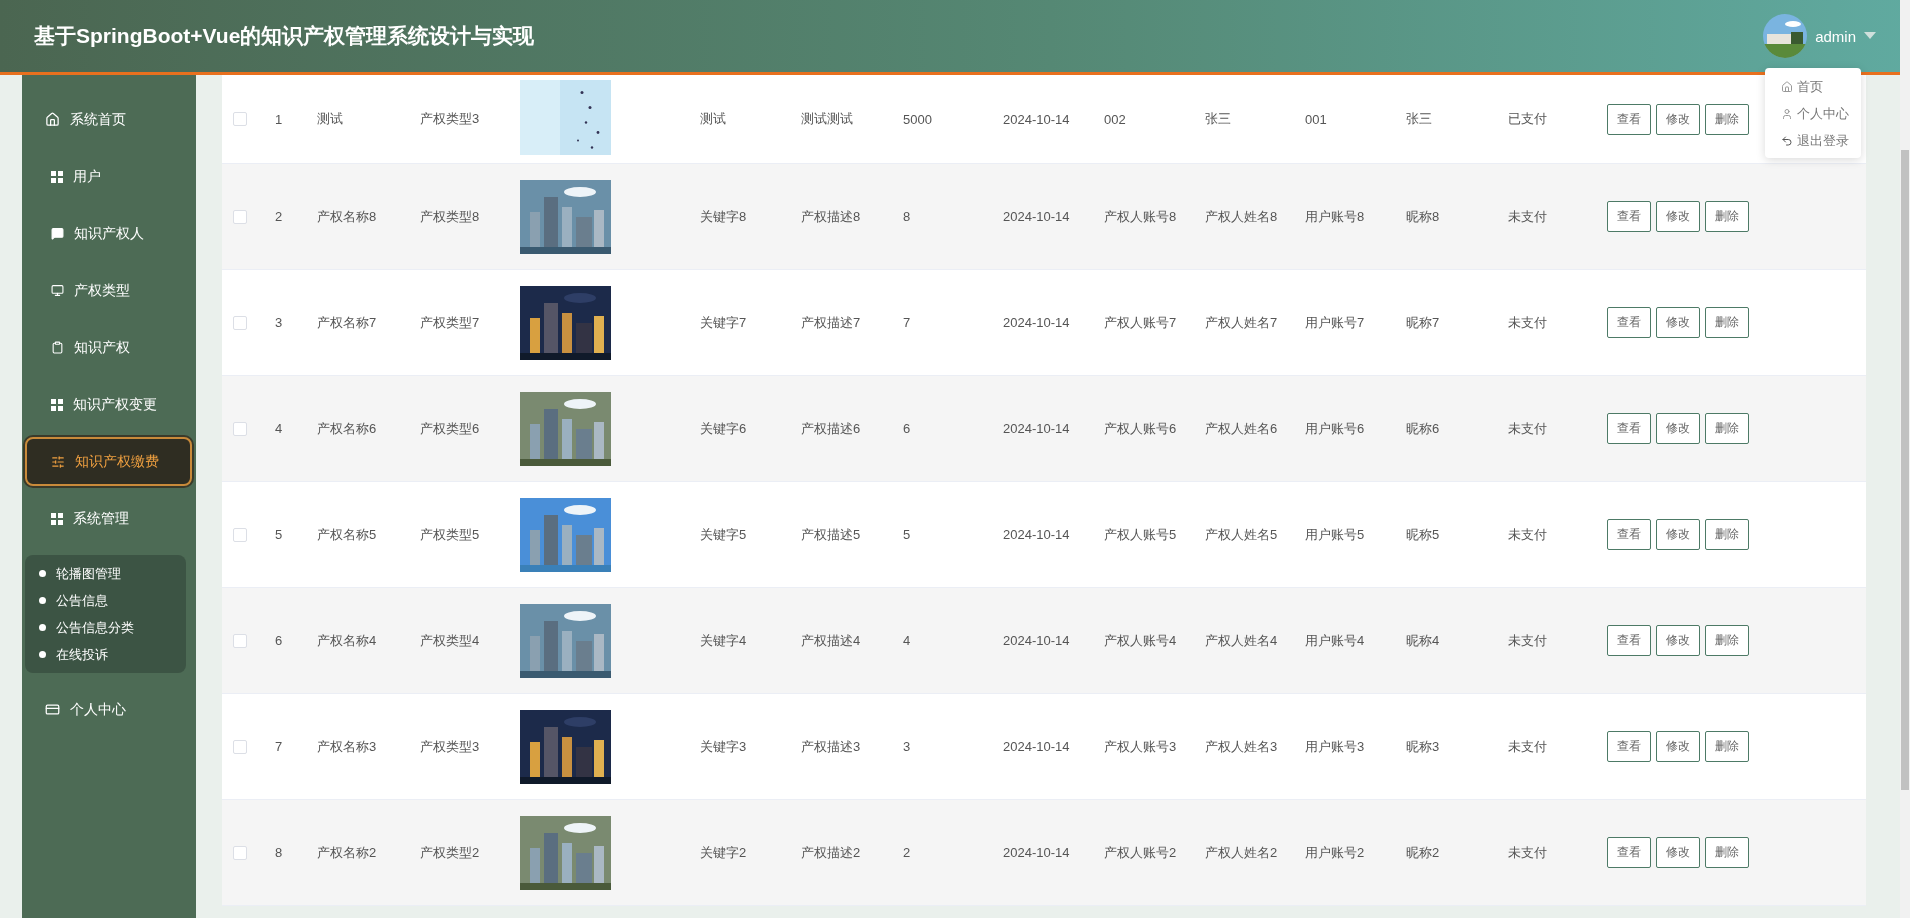 This screenshot has height=918, width=1910. I want to click on sidebar-item: 系统首页, so click(108, 119).